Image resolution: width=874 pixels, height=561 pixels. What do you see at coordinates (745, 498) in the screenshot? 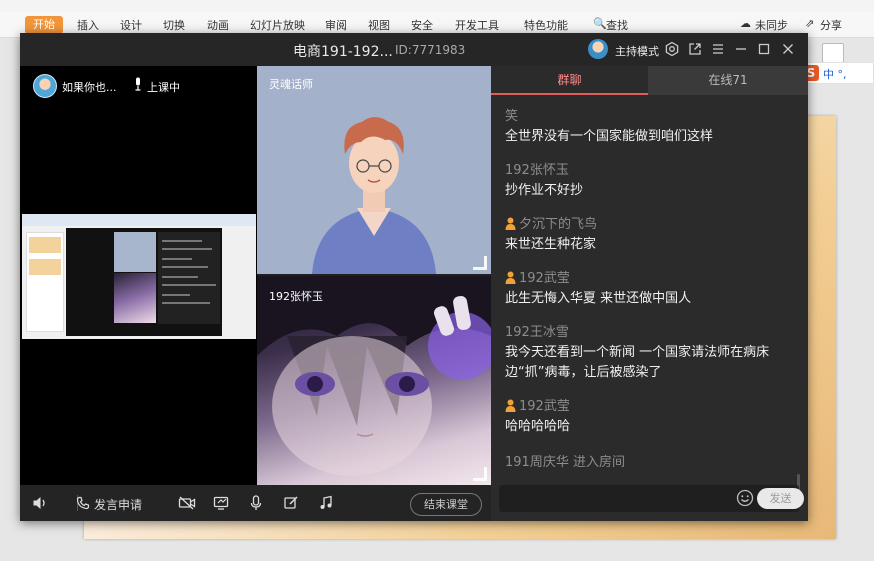
I see `emoji-icon` at bounding box center [745, 498].